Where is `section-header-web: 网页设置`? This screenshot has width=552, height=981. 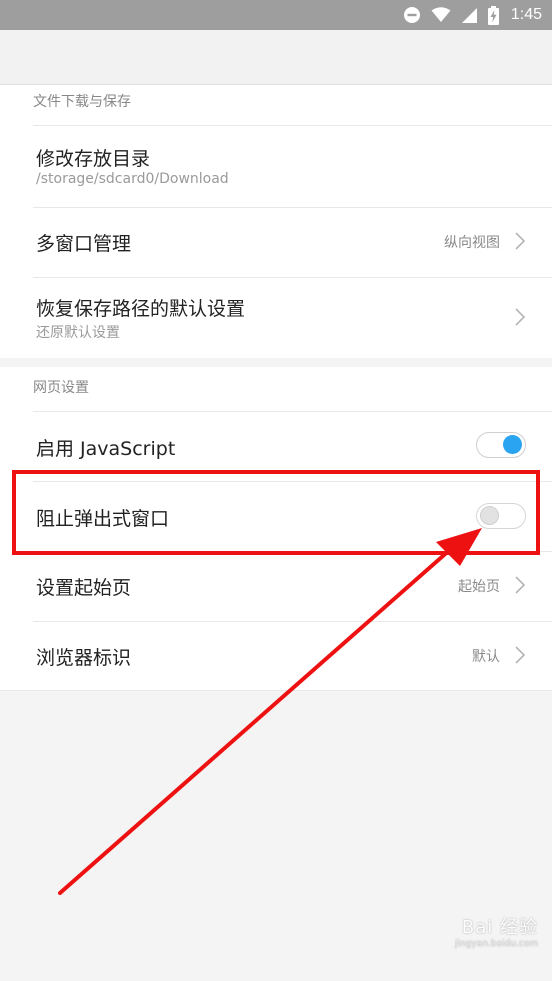
section-header-web: 网页设置 is located at coordinates (276, 389).